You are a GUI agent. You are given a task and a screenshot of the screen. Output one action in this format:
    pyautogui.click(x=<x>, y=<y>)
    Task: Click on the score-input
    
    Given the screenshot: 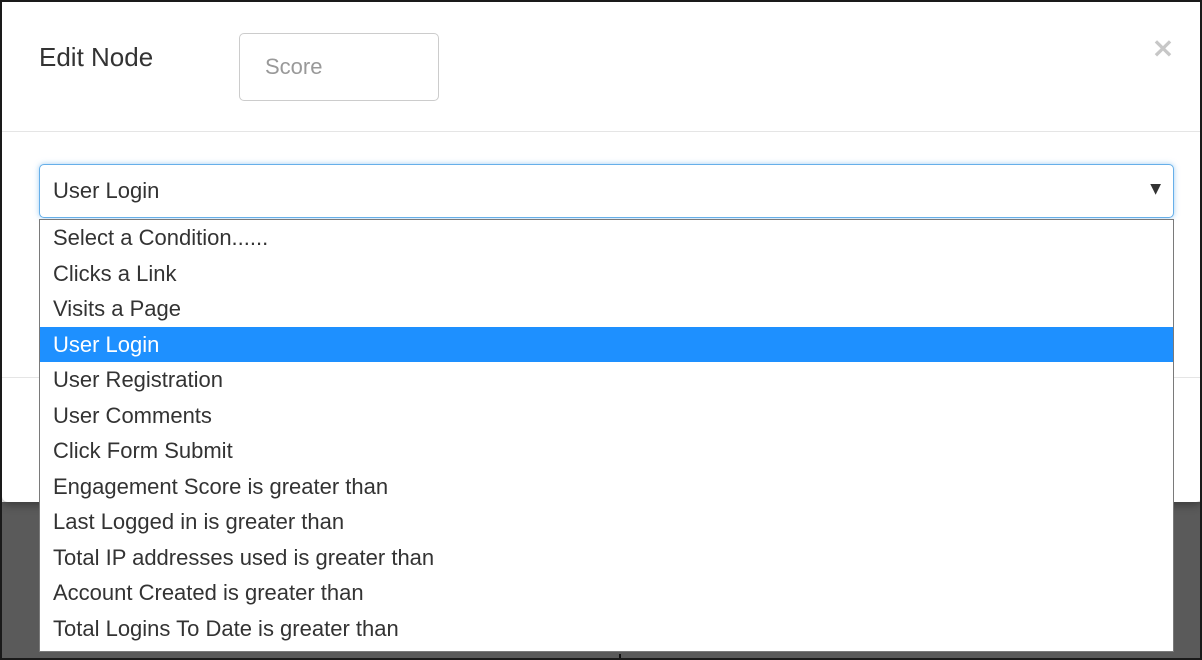 What is the action you would take?
    pyautogui.click(x=339, y=67)
    